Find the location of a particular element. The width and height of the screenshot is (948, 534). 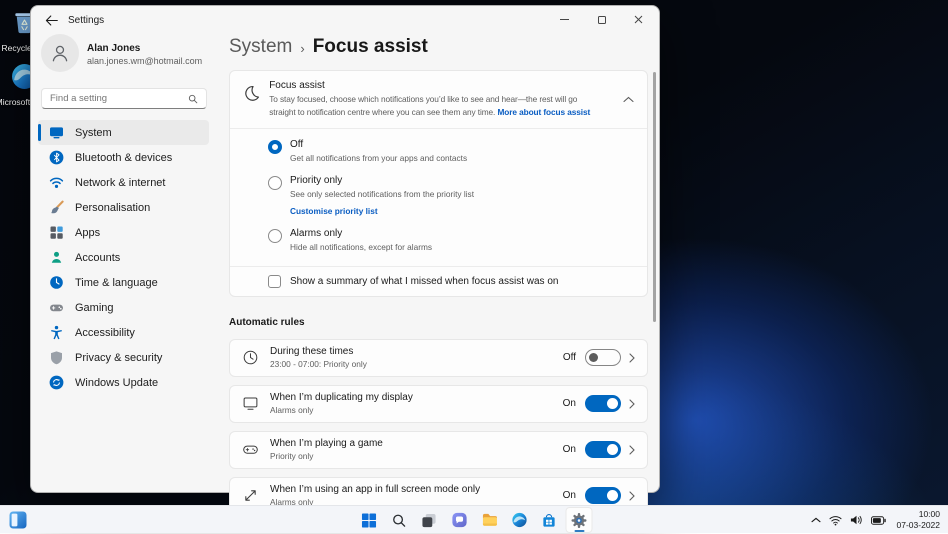

taskbar: 10:00 07-03-2022 is located at coordinates (474, 519).